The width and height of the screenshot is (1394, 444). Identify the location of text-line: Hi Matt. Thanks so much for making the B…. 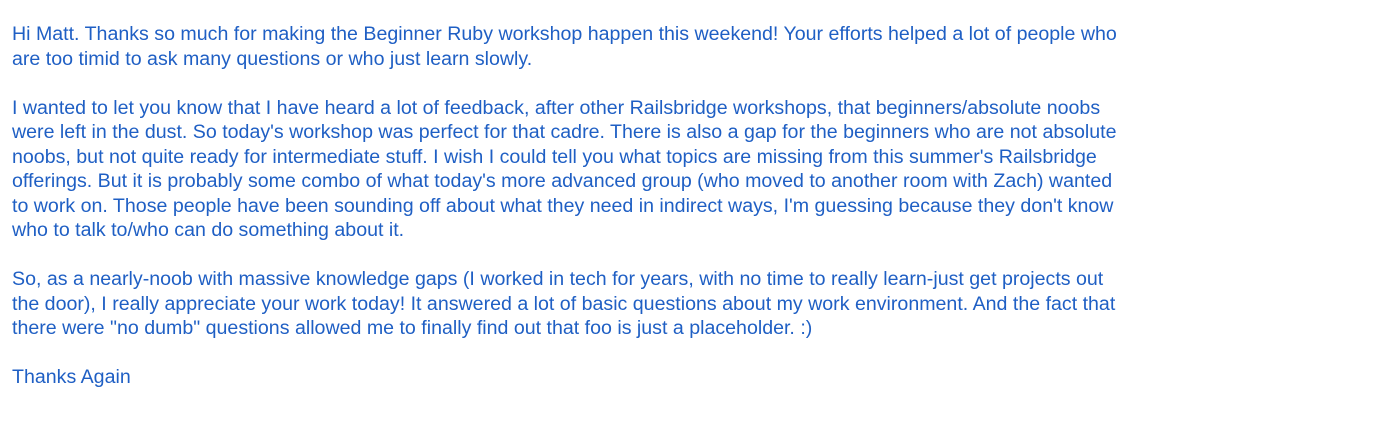
(564, 34).